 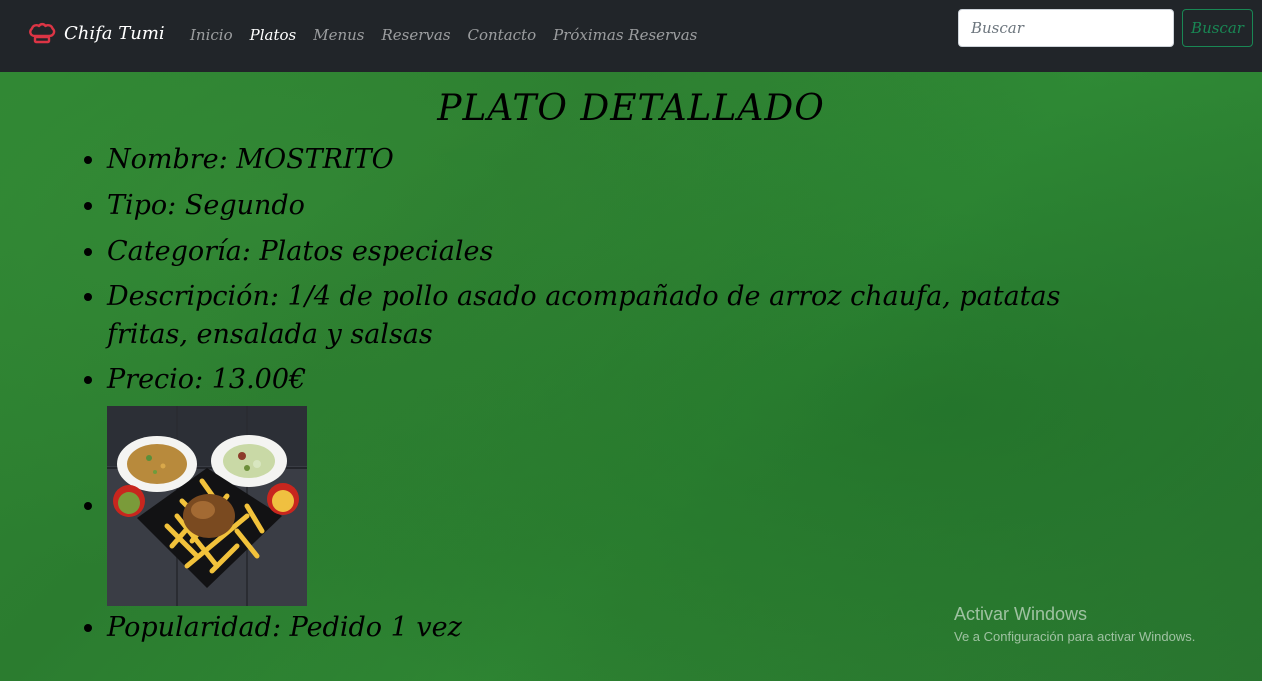 I want to click on page-title: PLATO DETALLADO, so click(x=631, y=108).